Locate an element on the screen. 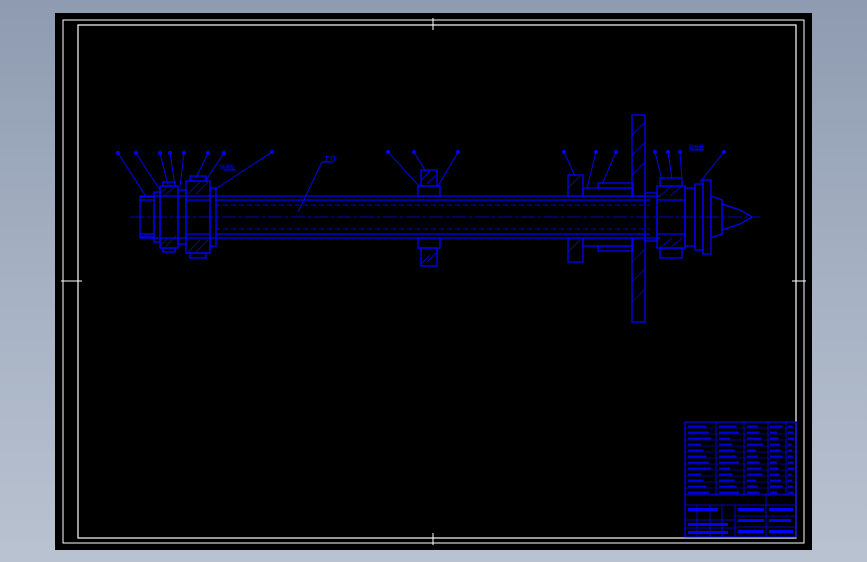 The image size is (867, 562). left-group-callout-label: 轴承座 is located at coordinates (227, 167).